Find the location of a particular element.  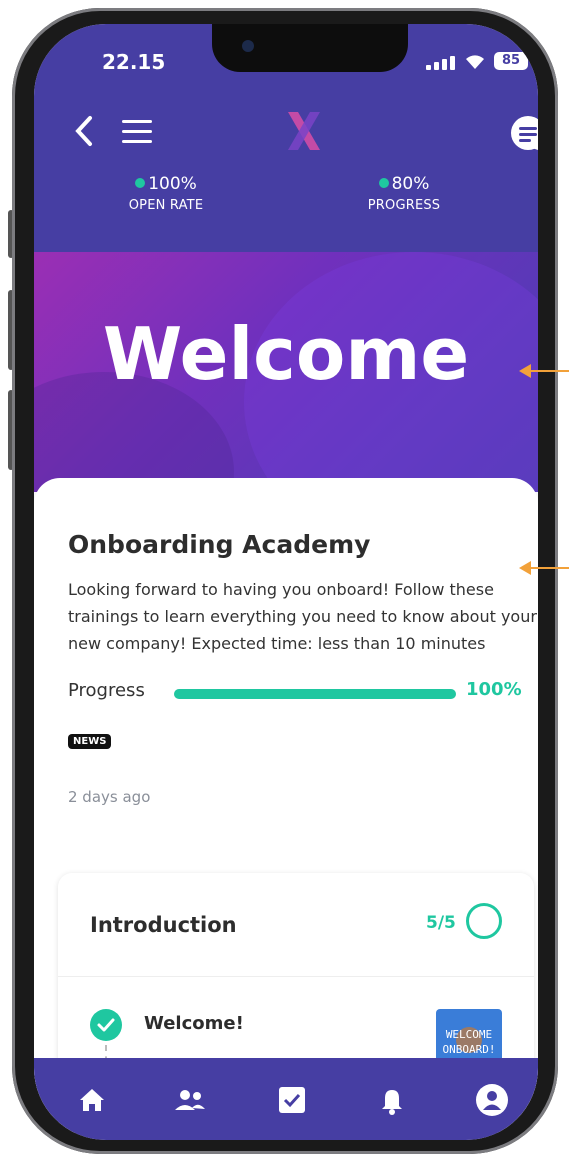

bottom-tab-bar is located at coordinates (286, 1099).